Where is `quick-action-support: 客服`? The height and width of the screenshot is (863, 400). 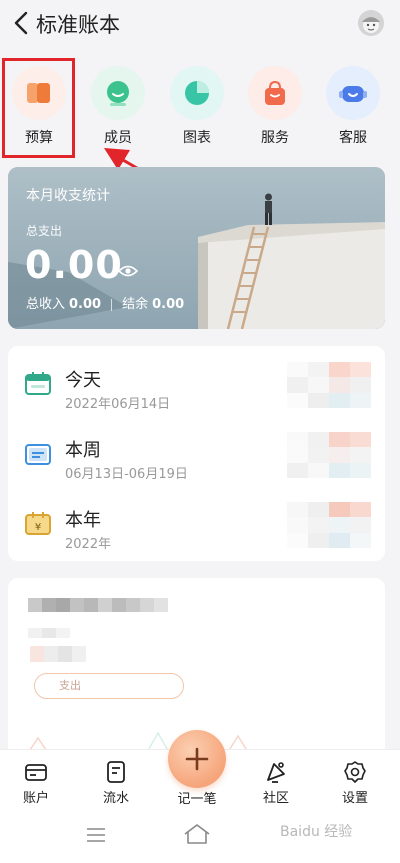
quick-action-support: 客服 is located at coordinates (353, 106).